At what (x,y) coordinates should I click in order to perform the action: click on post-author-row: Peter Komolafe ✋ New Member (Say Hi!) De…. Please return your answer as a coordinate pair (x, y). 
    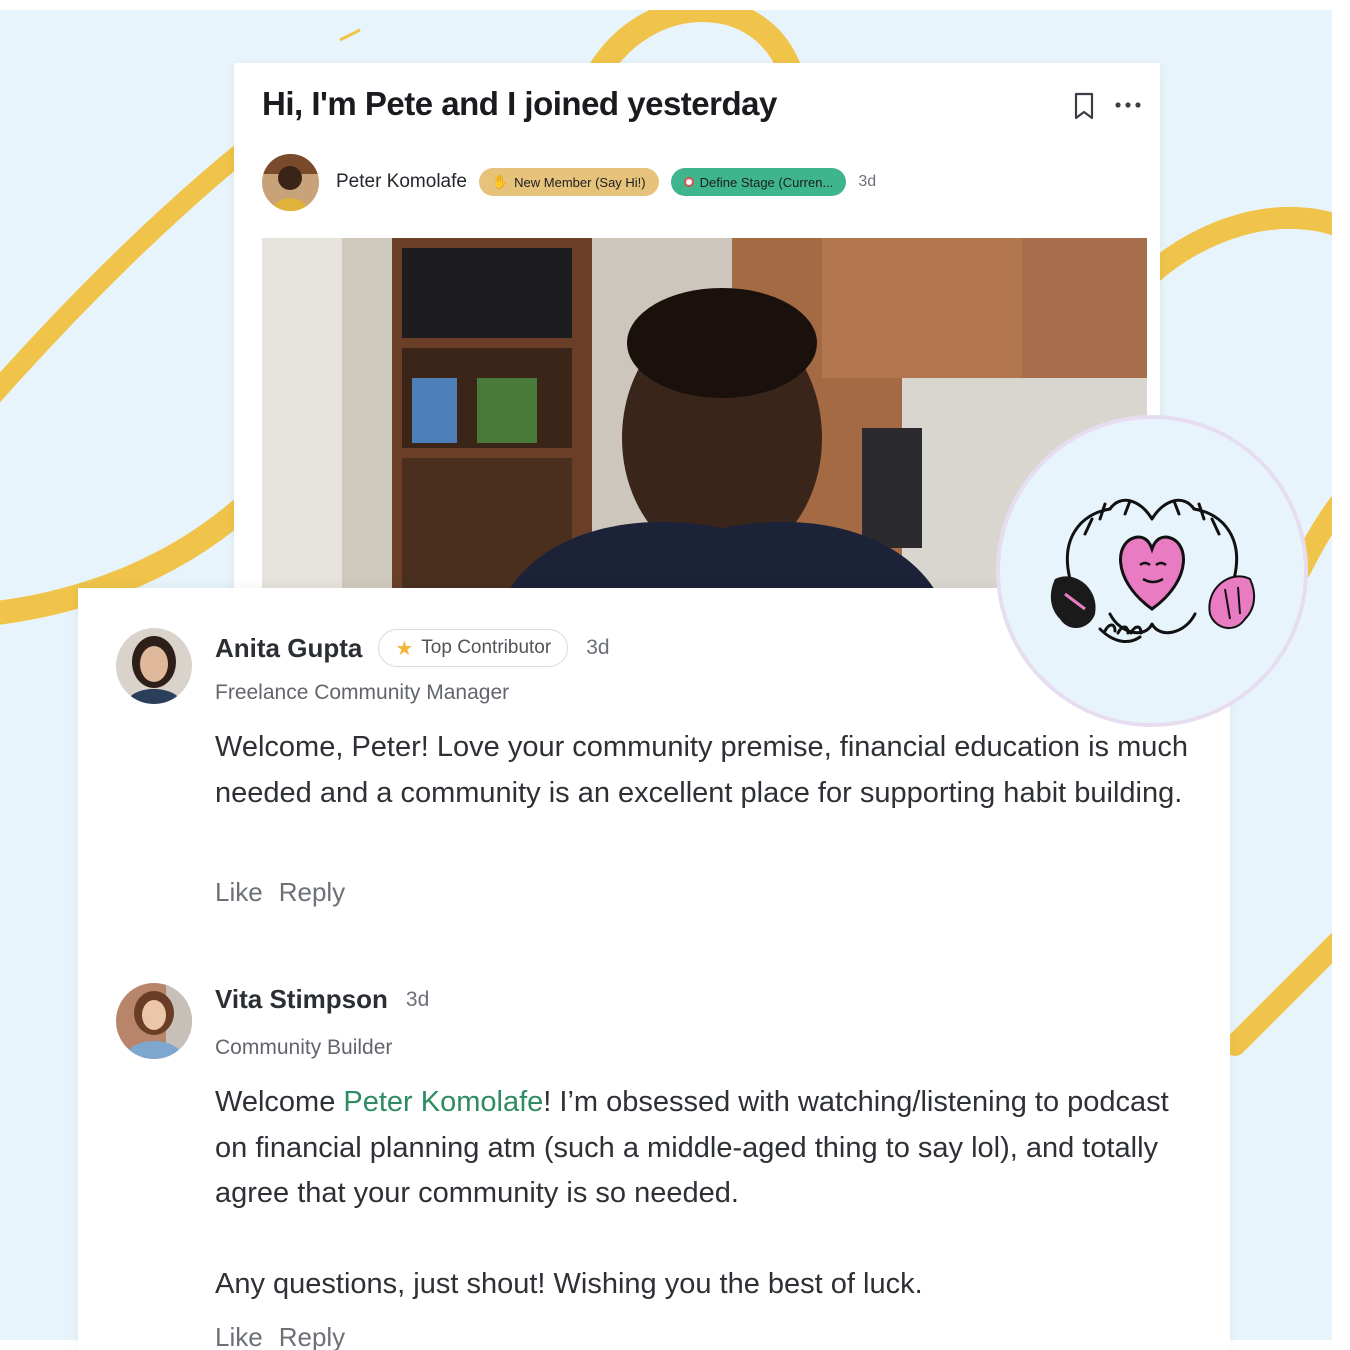
    Looking at the image, I should click on (569, 182).